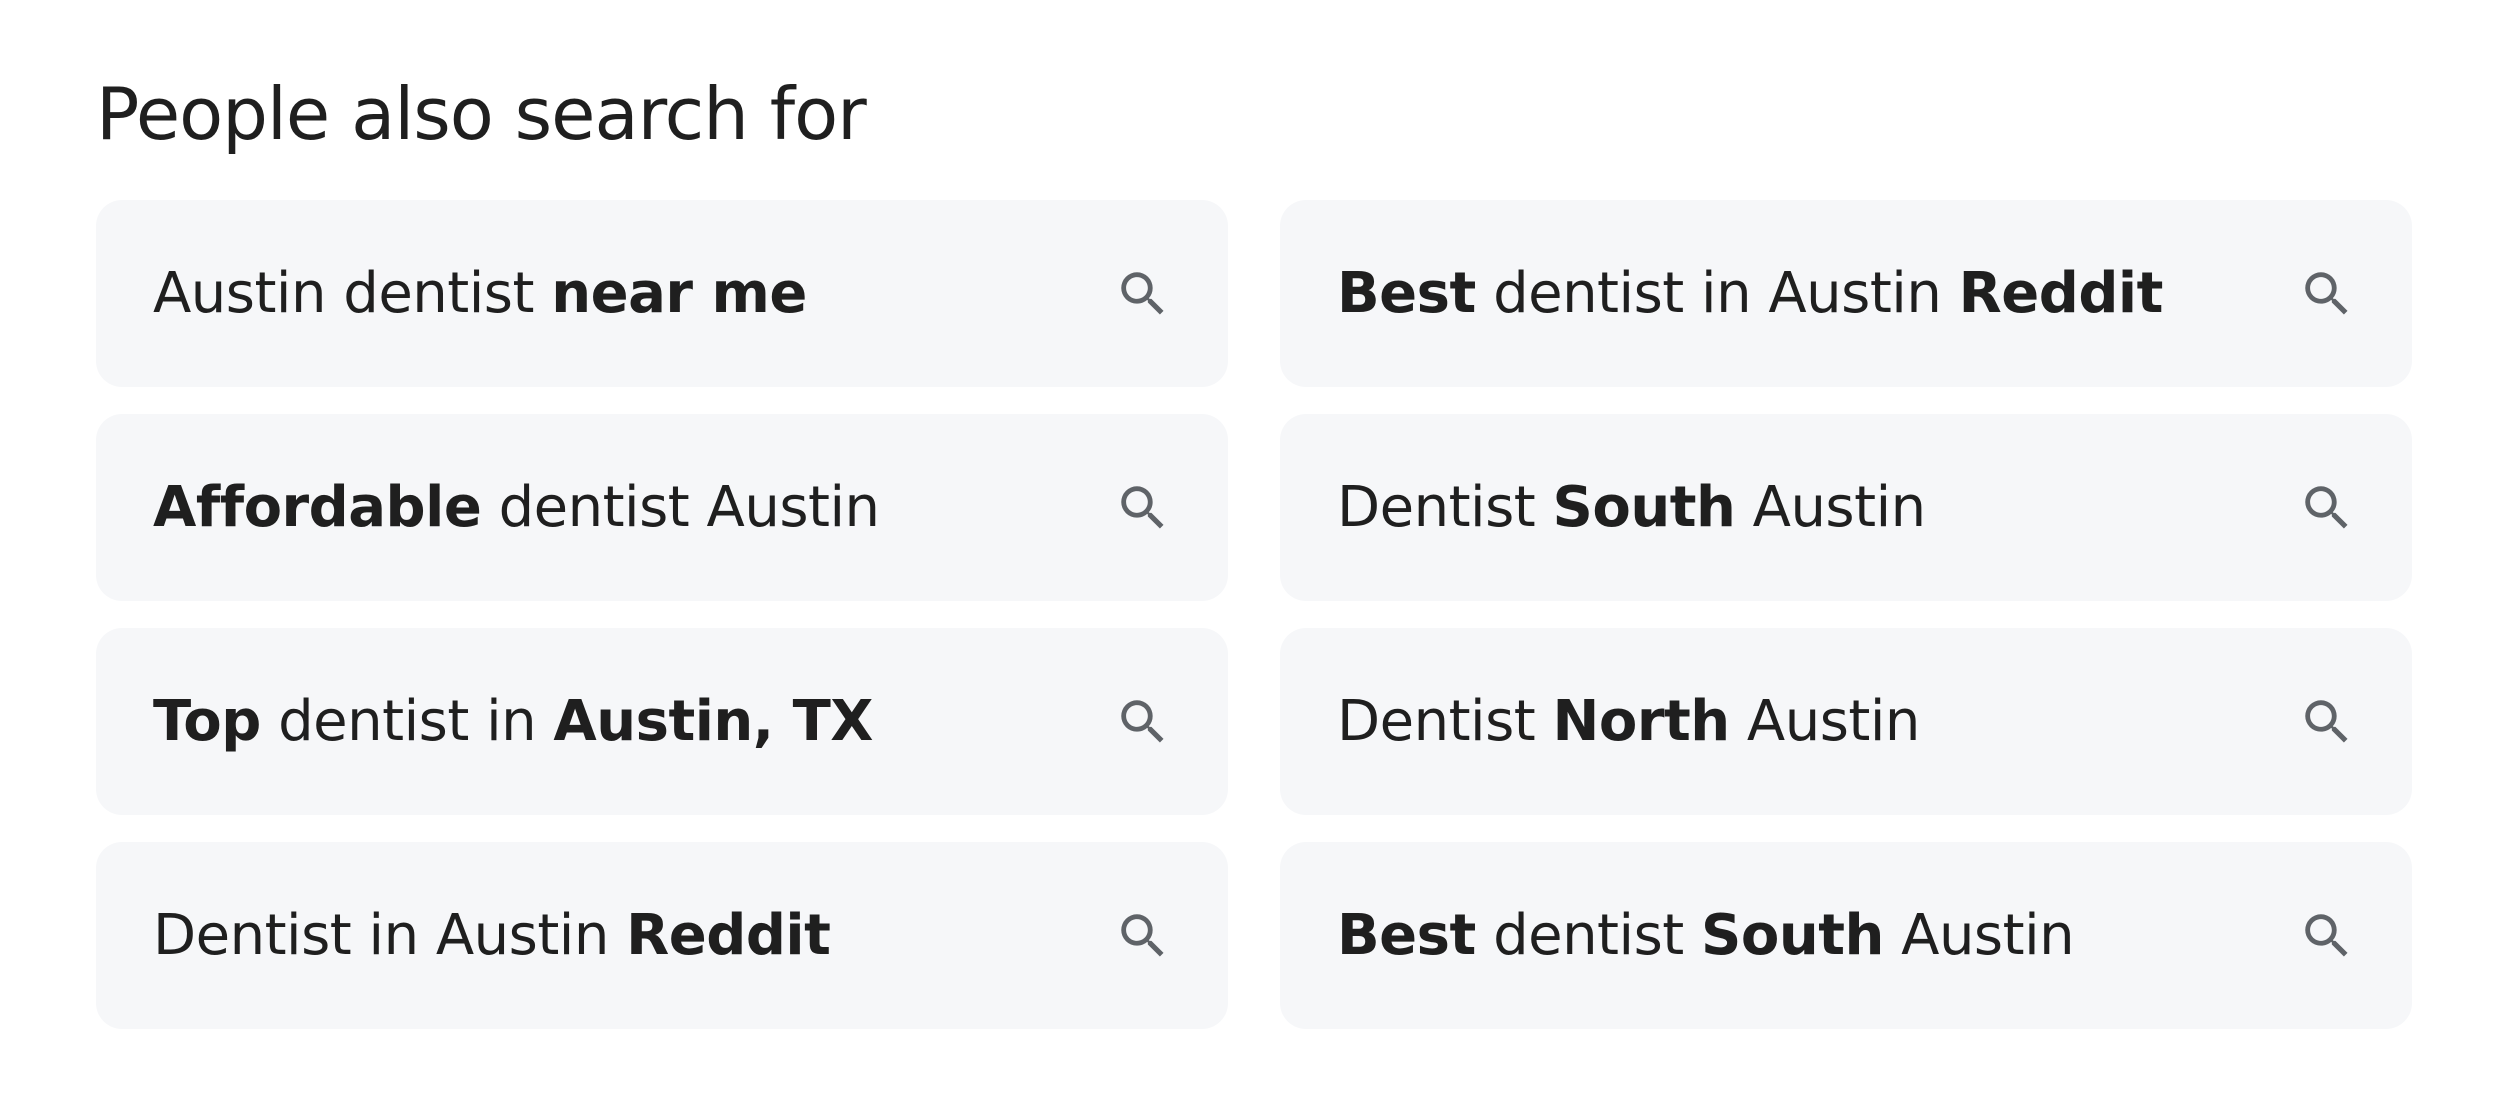 This screenshot has width=2500, height=1106. I want to click on suggestion-label-part: Austin dentist, so click(352, 293).